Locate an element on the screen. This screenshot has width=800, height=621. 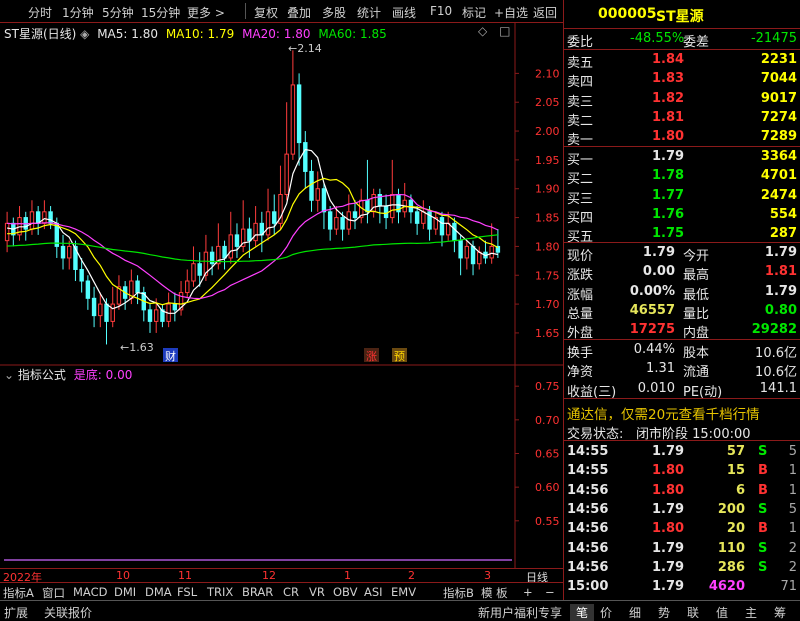
indicator-y-tick-label: 0.75 is located at coordinates (547, 386).